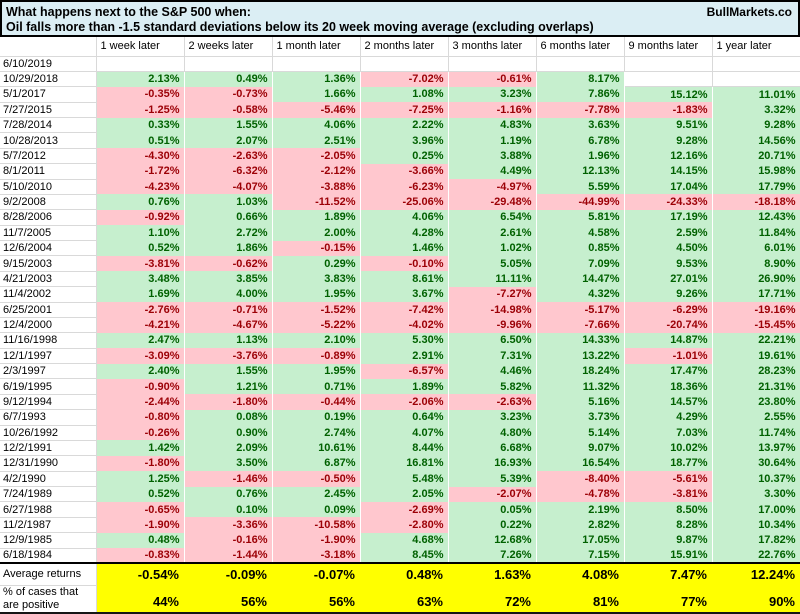 The image size is (800, 614). What do you see at coordinates (756, 402) in the screenshot?
I see `return-cell: 23.80%` at bounding box center [756, 402].